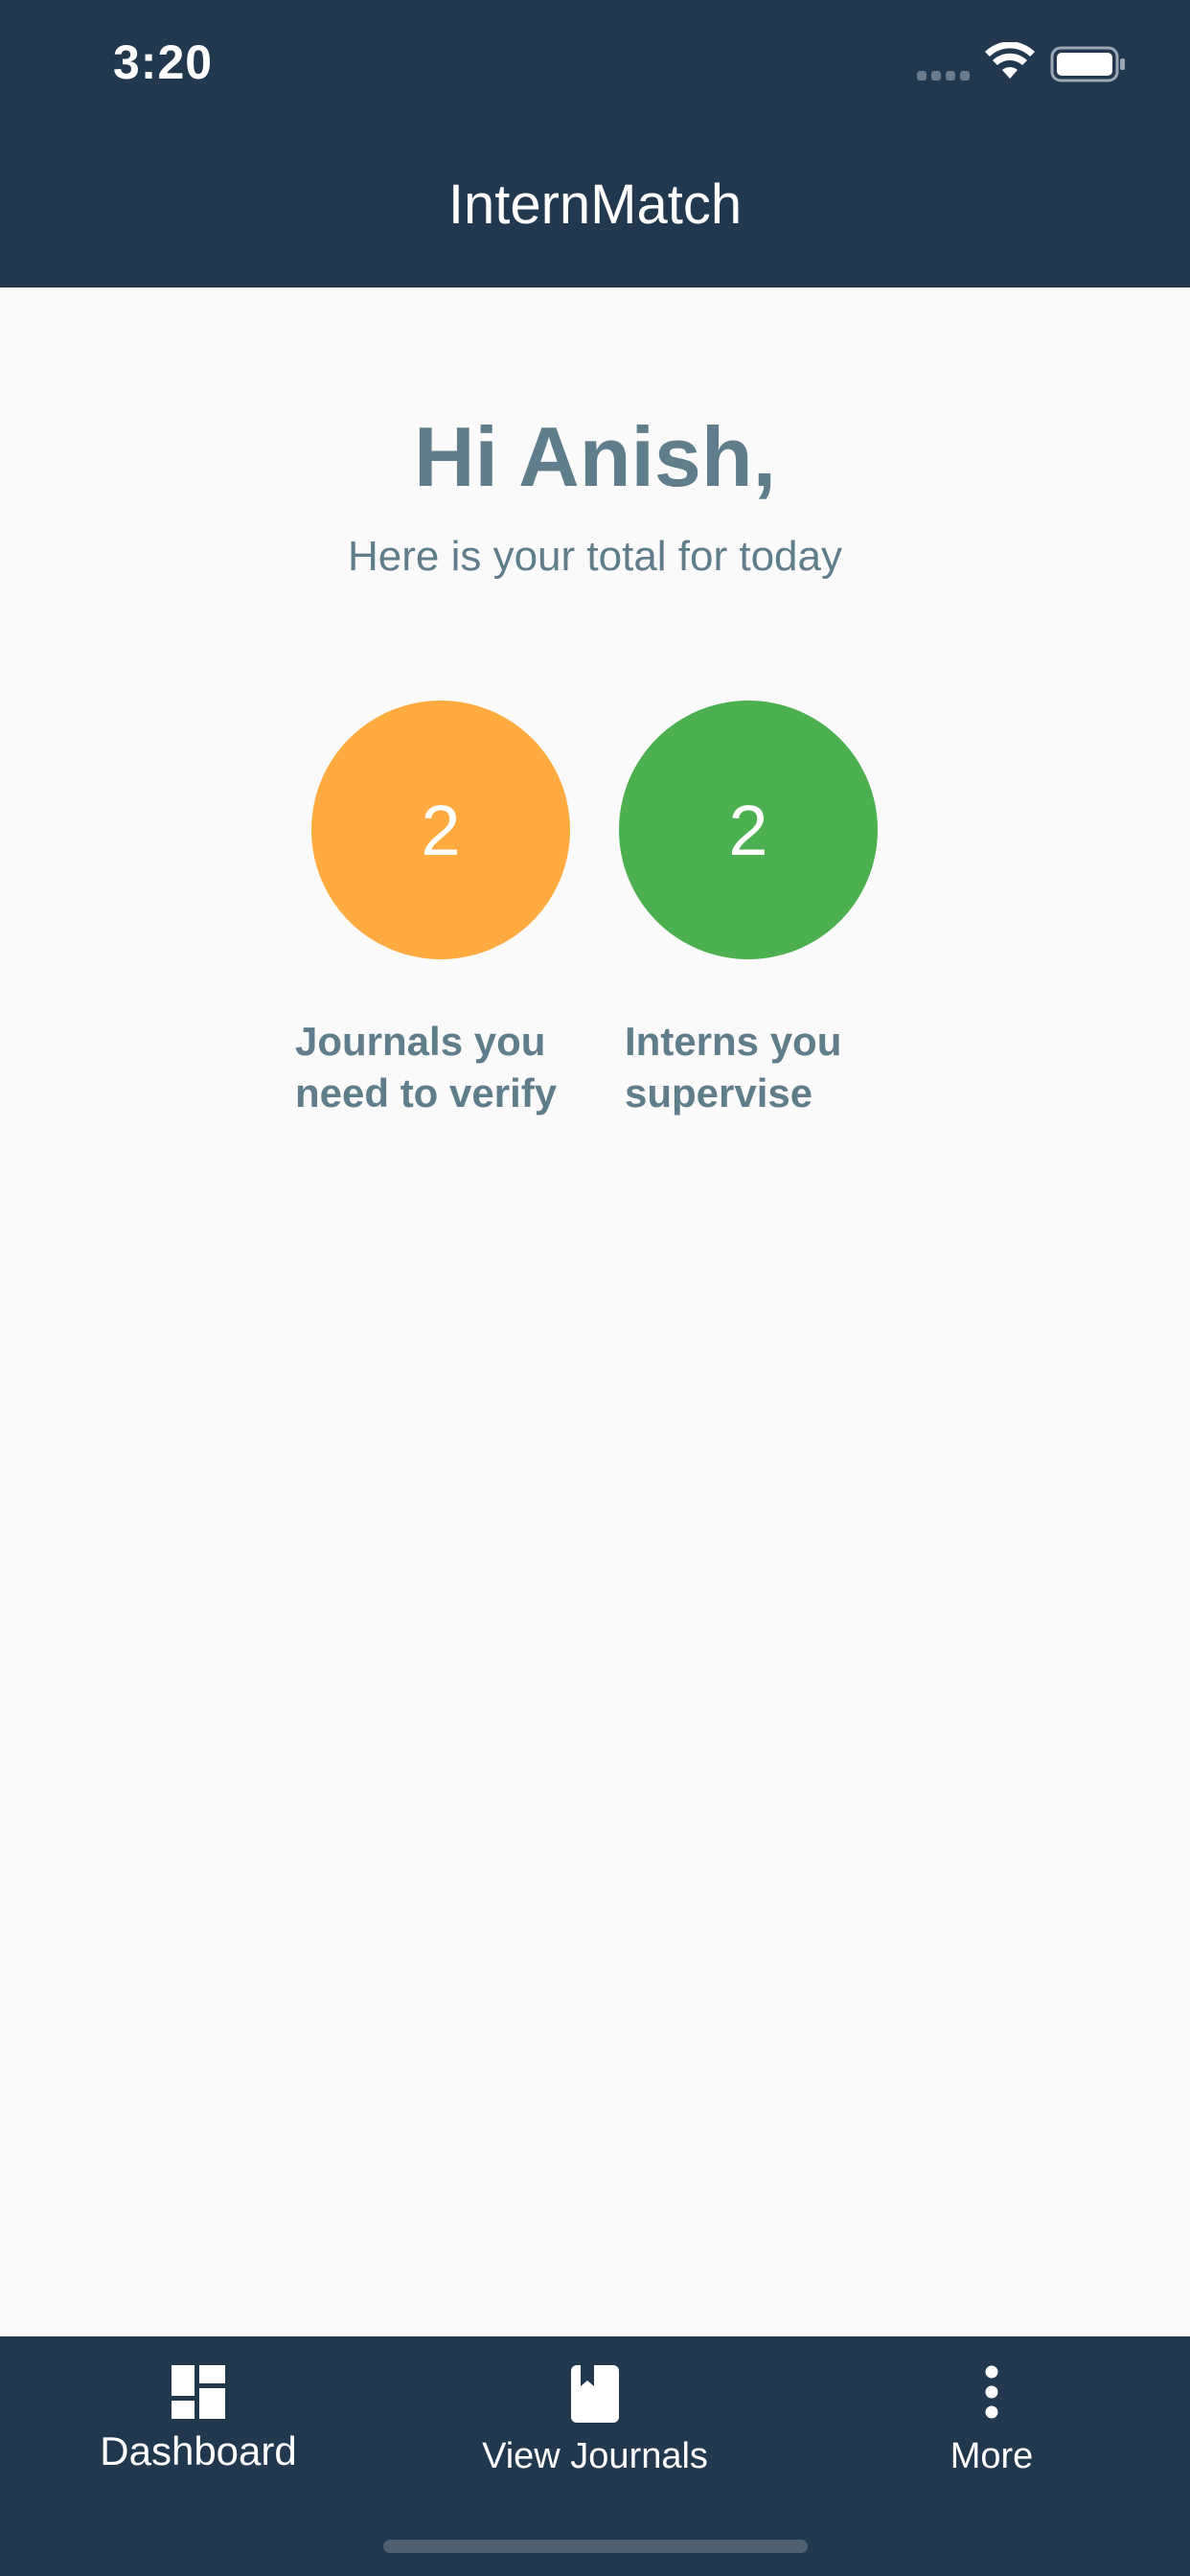 The height and width of the screenshot is (2576, 1190). Describe the element at coordinates (991, 2392) in the screenshot. I see `more-vertical-icon` at that location.